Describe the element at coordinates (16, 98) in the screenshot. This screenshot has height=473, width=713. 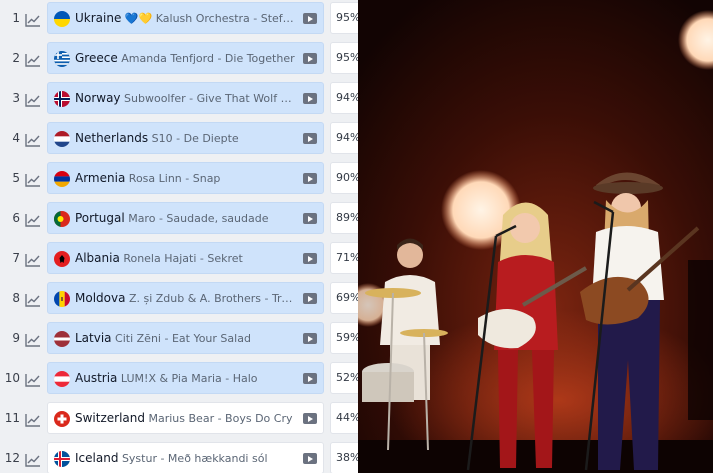
I see `rank-number: 3` at that location.